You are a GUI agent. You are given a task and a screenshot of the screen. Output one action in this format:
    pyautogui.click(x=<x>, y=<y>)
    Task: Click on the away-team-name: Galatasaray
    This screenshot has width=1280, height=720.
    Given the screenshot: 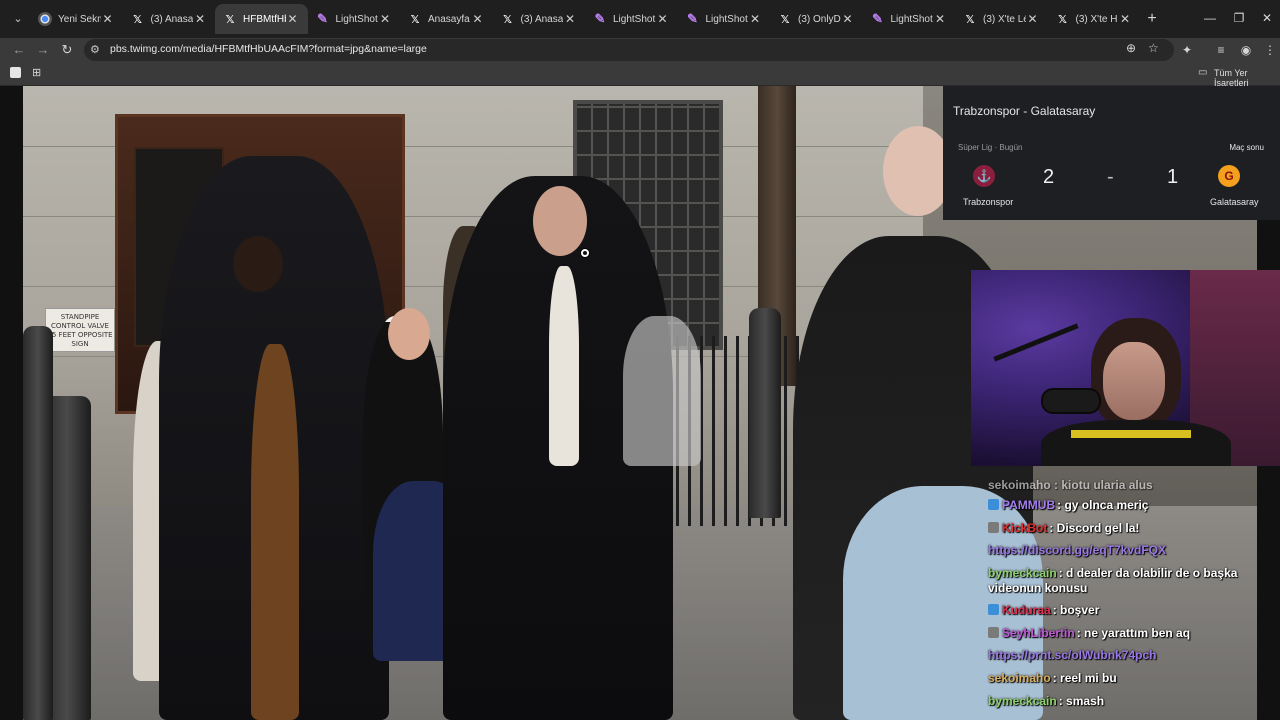 What is the action you would take?
    pyautogui.click(x=1234, y=202)
    